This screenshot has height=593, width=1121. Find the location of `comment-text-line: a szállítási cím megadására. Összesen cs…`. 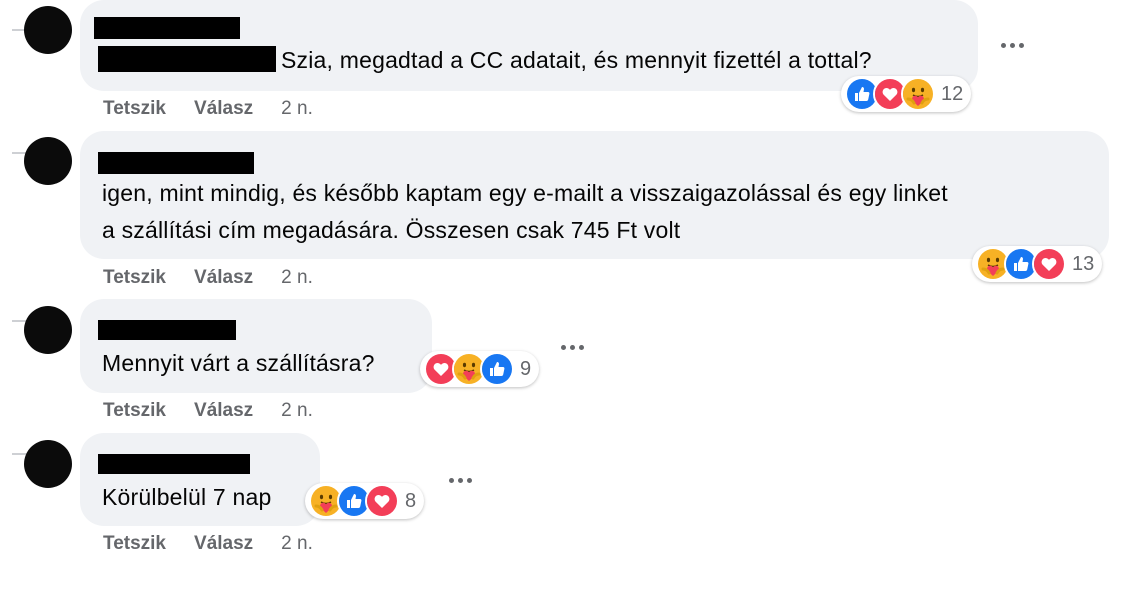

comment-text-line: a szállítási cím megadására. Összesen cs… is located at coordinates (391, 230).